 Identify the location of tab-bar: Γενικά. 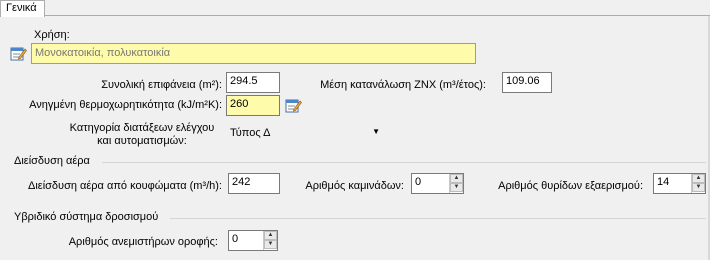
(355, 8).